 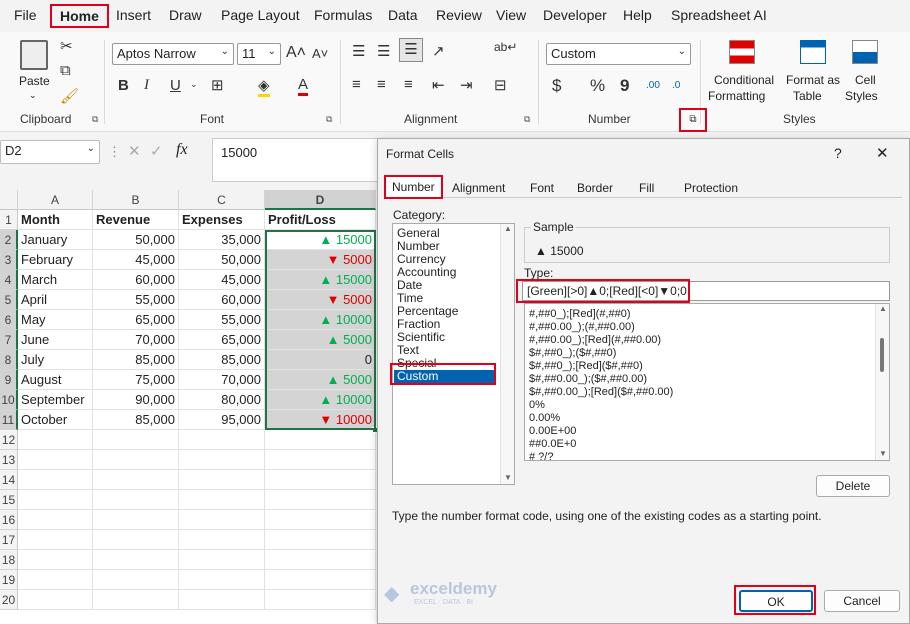 I want to click on row-header: 2, so click(x=9, y=240).